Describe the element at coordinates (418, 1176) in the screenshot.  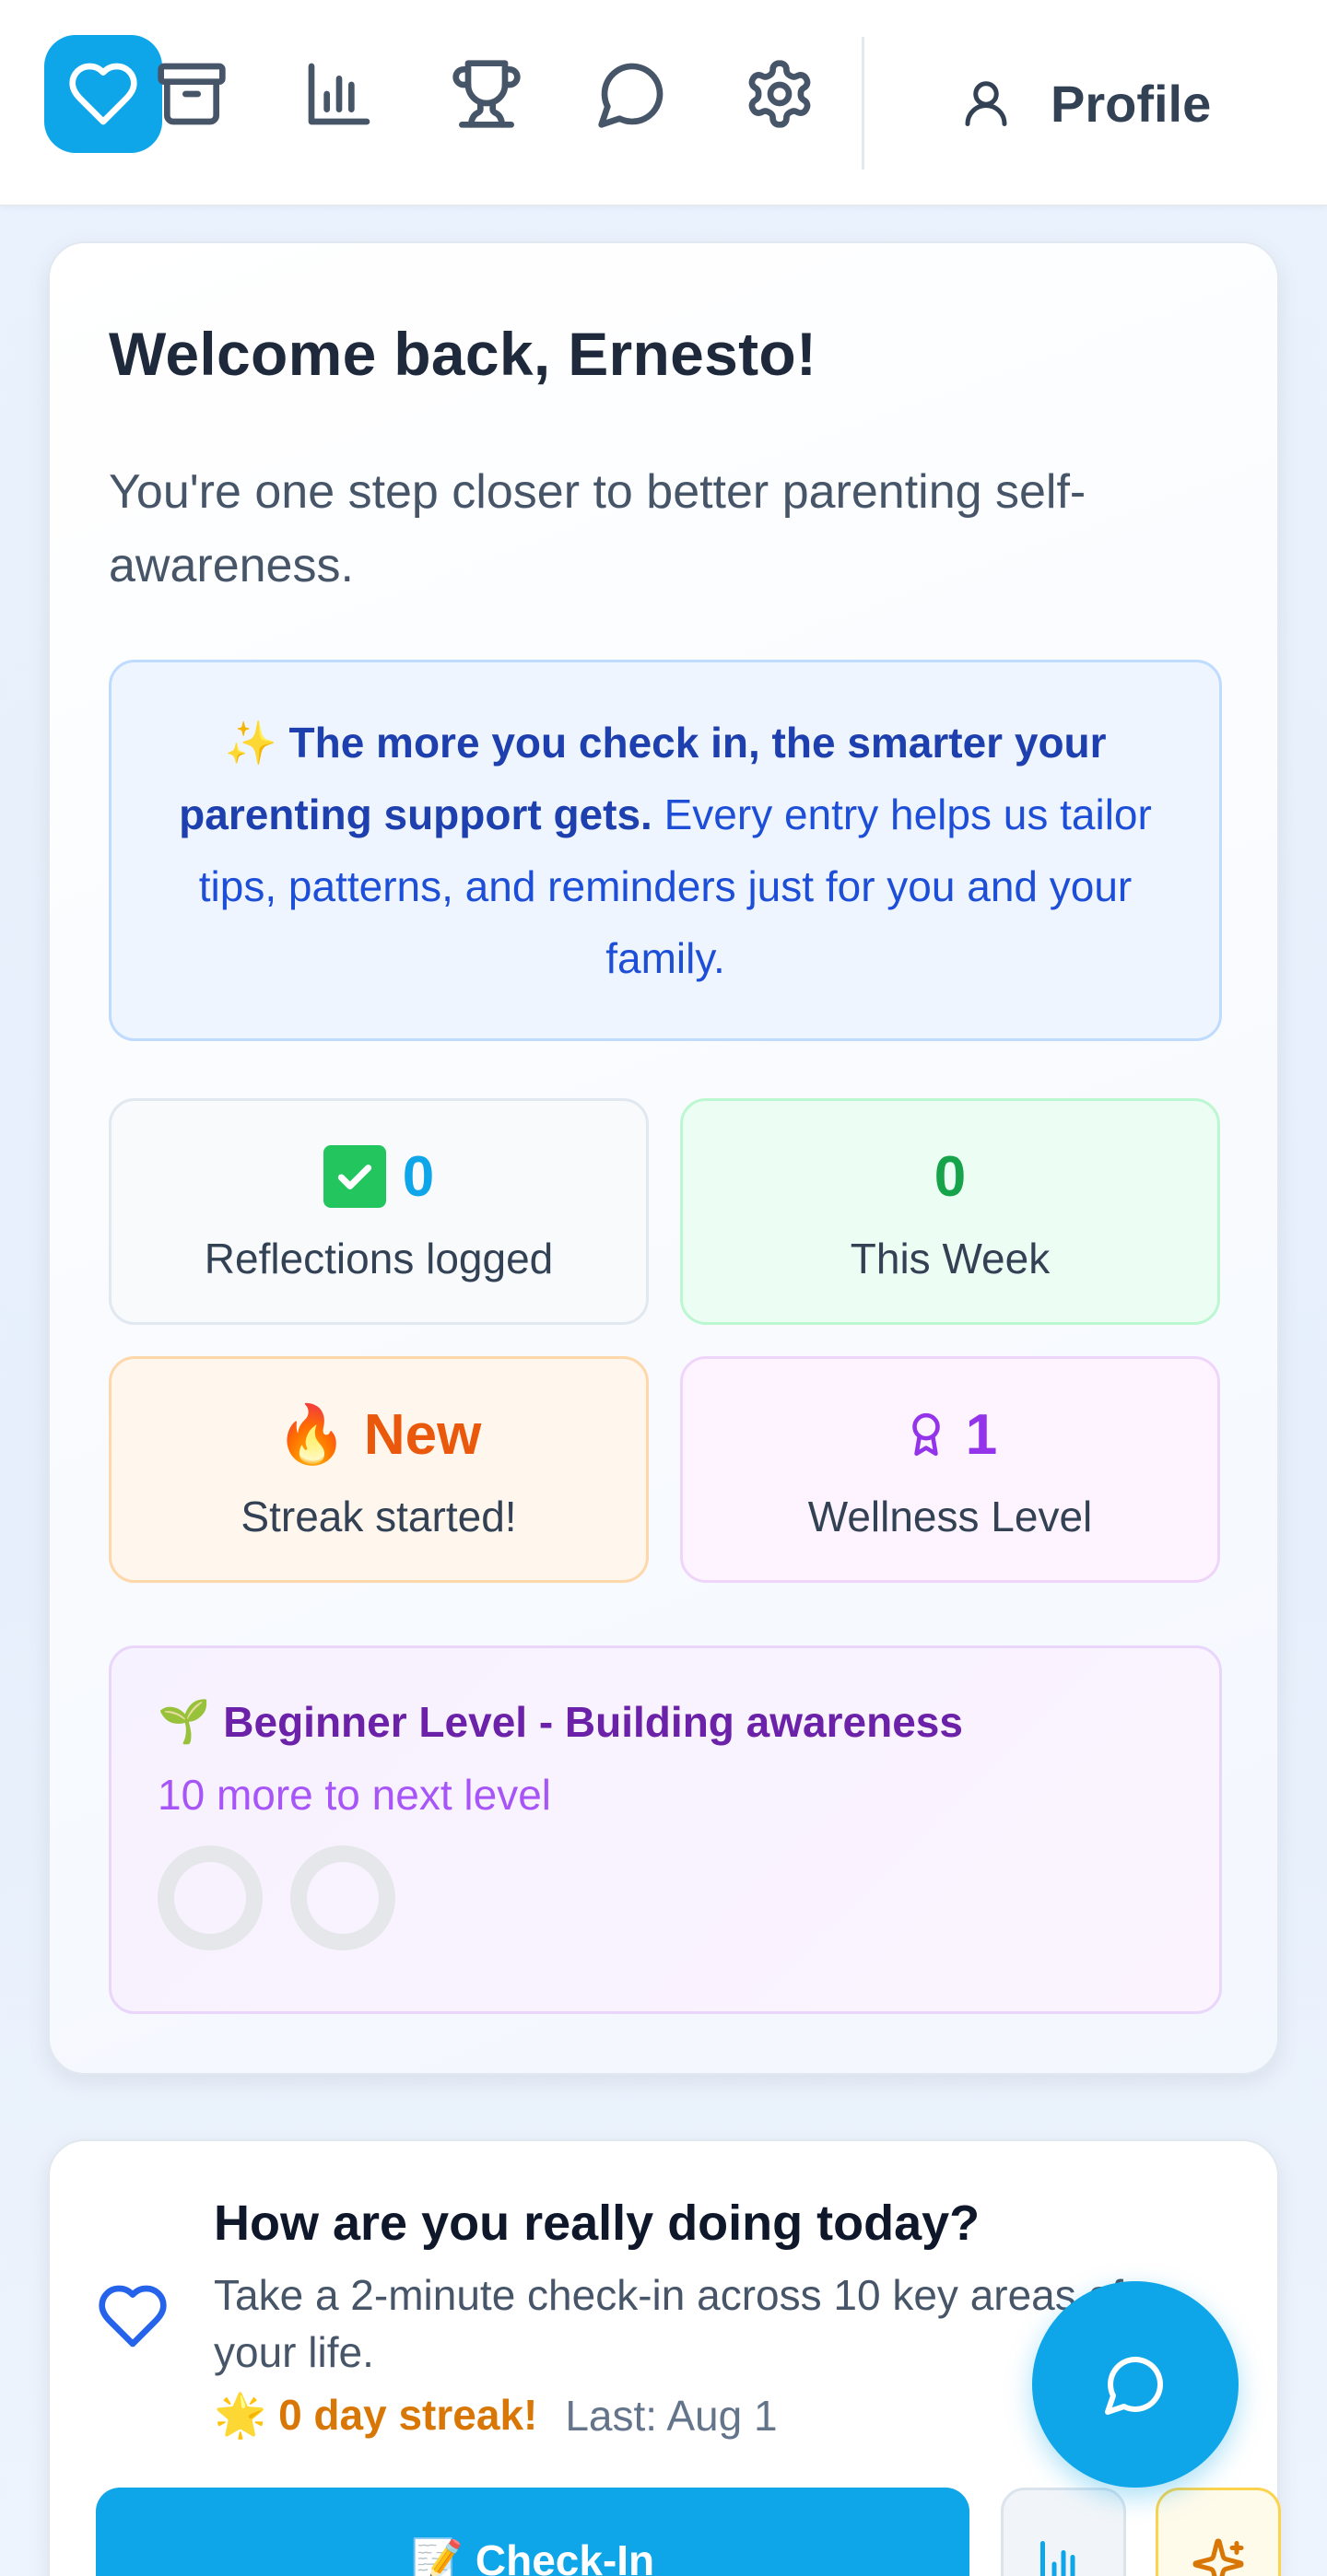
I see `stat-reflections-value: 0` at that location.